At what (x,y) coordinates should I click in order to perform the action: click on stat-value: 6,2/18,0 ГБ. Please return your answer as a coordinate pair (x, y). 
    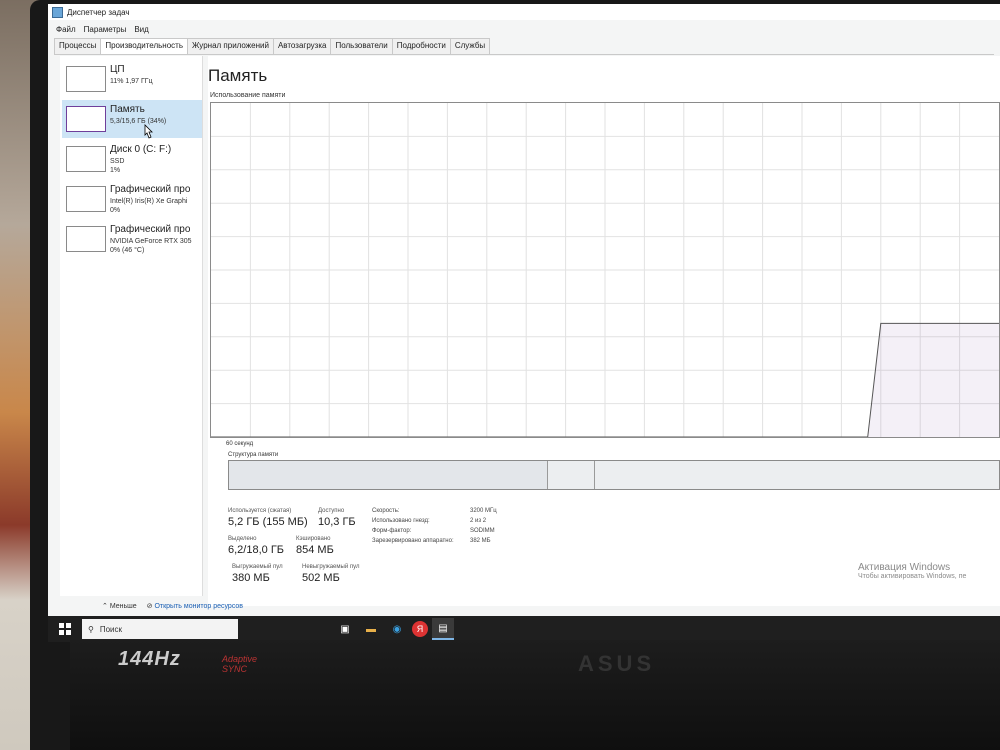
    Looking at the image, I should click on (256, 550).